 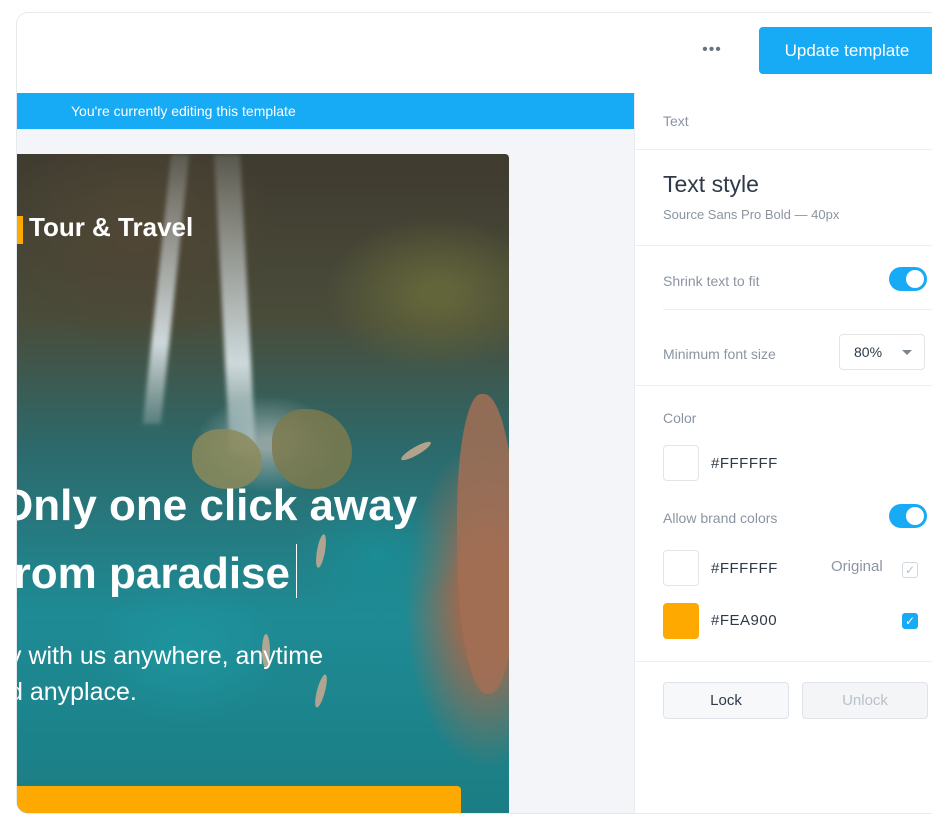 What do you see at coordinates (20, 230) in the screenshot?
I see `brand-accent-bar` at bounding box center [20, 230].